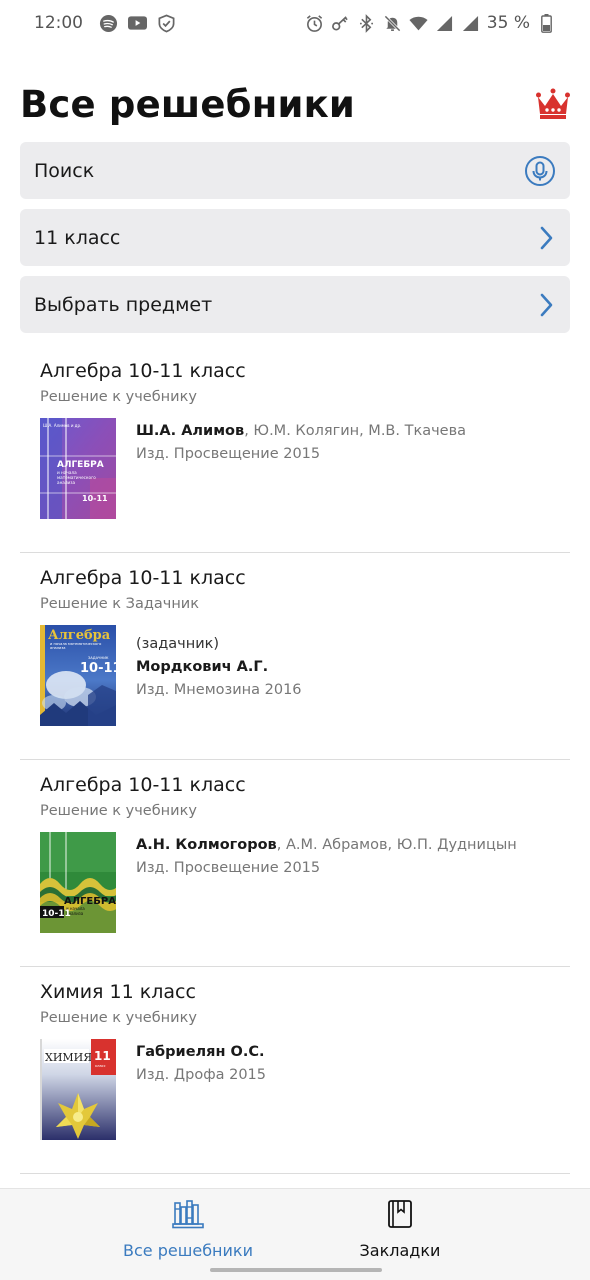 The width and height of the screenshot is (590, 1280). Describe the element at coordinates (508, 23) in the screenshot. I see `battery-percent: 35 %` at that location.